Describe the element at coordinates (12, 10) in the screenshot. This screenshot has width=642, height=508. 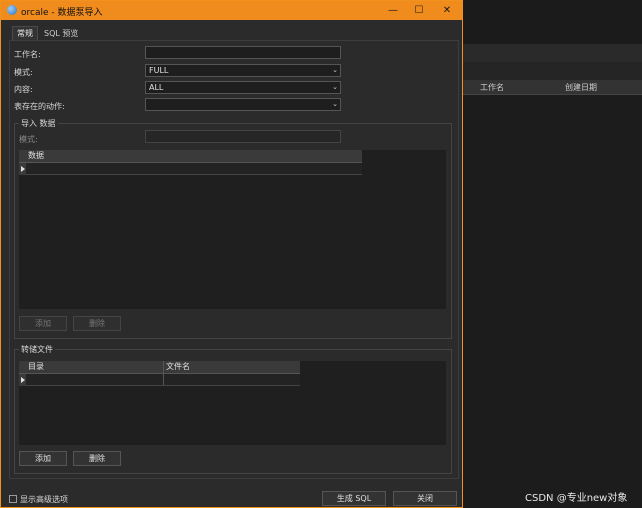
I see `app-logo-icon` at that location.